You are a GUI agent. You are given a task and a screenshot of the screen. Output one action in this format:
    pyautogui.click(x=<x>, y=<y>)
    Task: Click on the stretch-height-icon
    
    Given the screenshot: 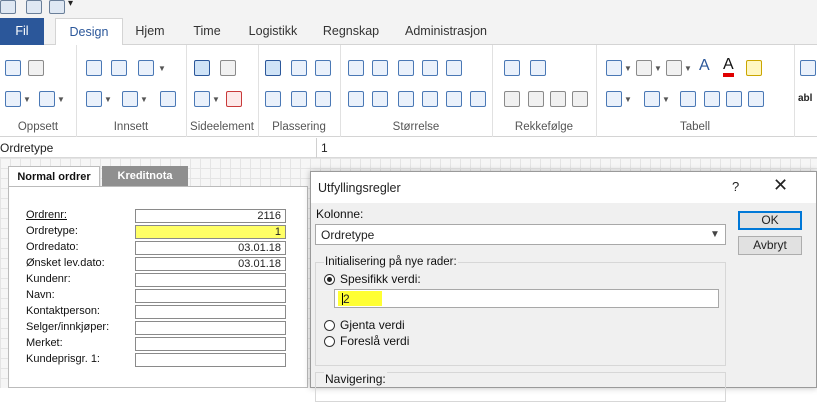 What is the action you would take?
    pyautogui.click(x=430, y=99)
    